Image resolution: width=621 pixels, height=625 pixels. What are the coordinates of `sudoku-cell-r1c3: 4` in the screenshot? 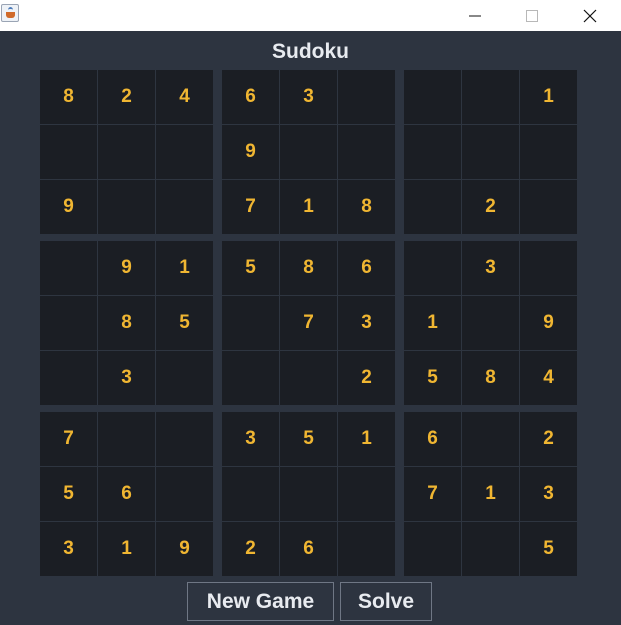 It's located at (184, 97).